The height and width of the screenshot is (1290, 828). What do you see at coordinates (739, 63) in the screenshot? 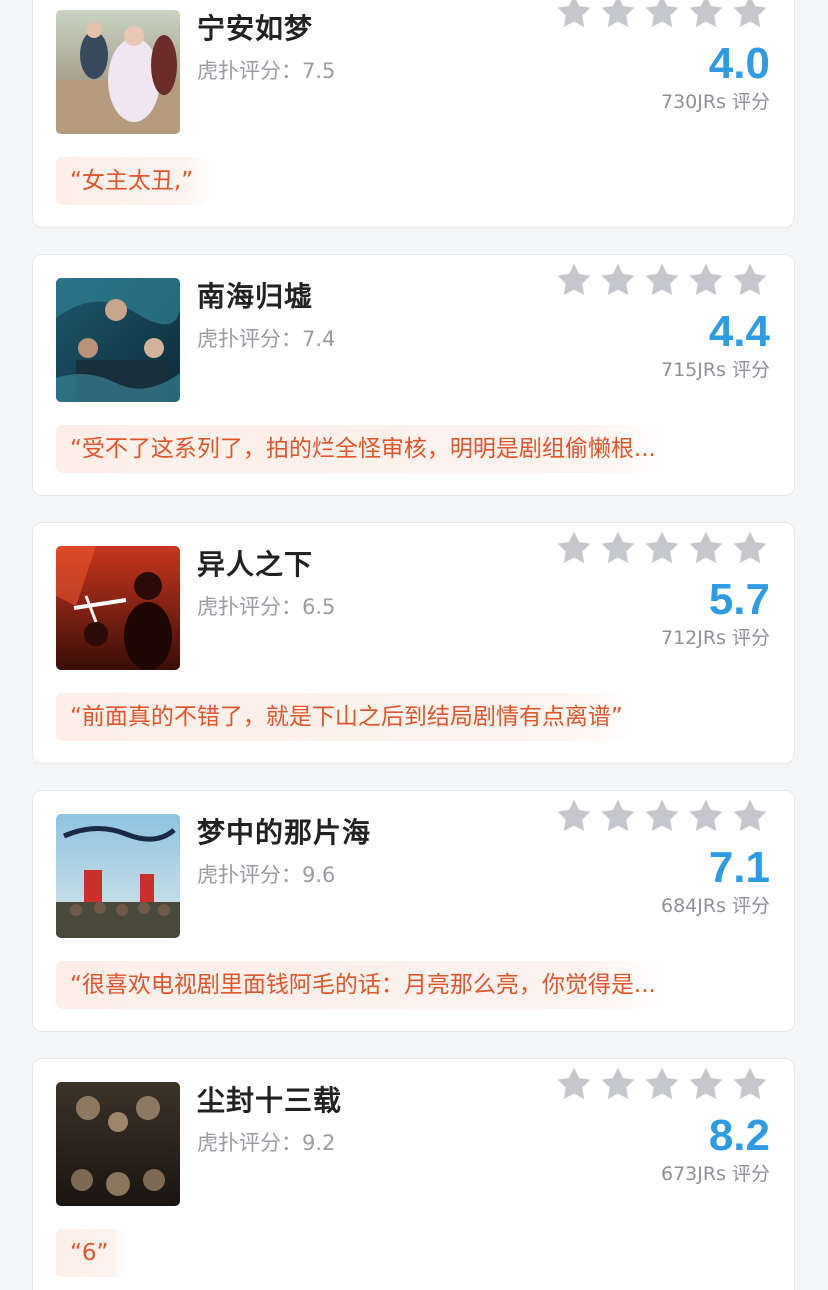
I see `average-rating: 4.0` at bounding box center [739, 63].